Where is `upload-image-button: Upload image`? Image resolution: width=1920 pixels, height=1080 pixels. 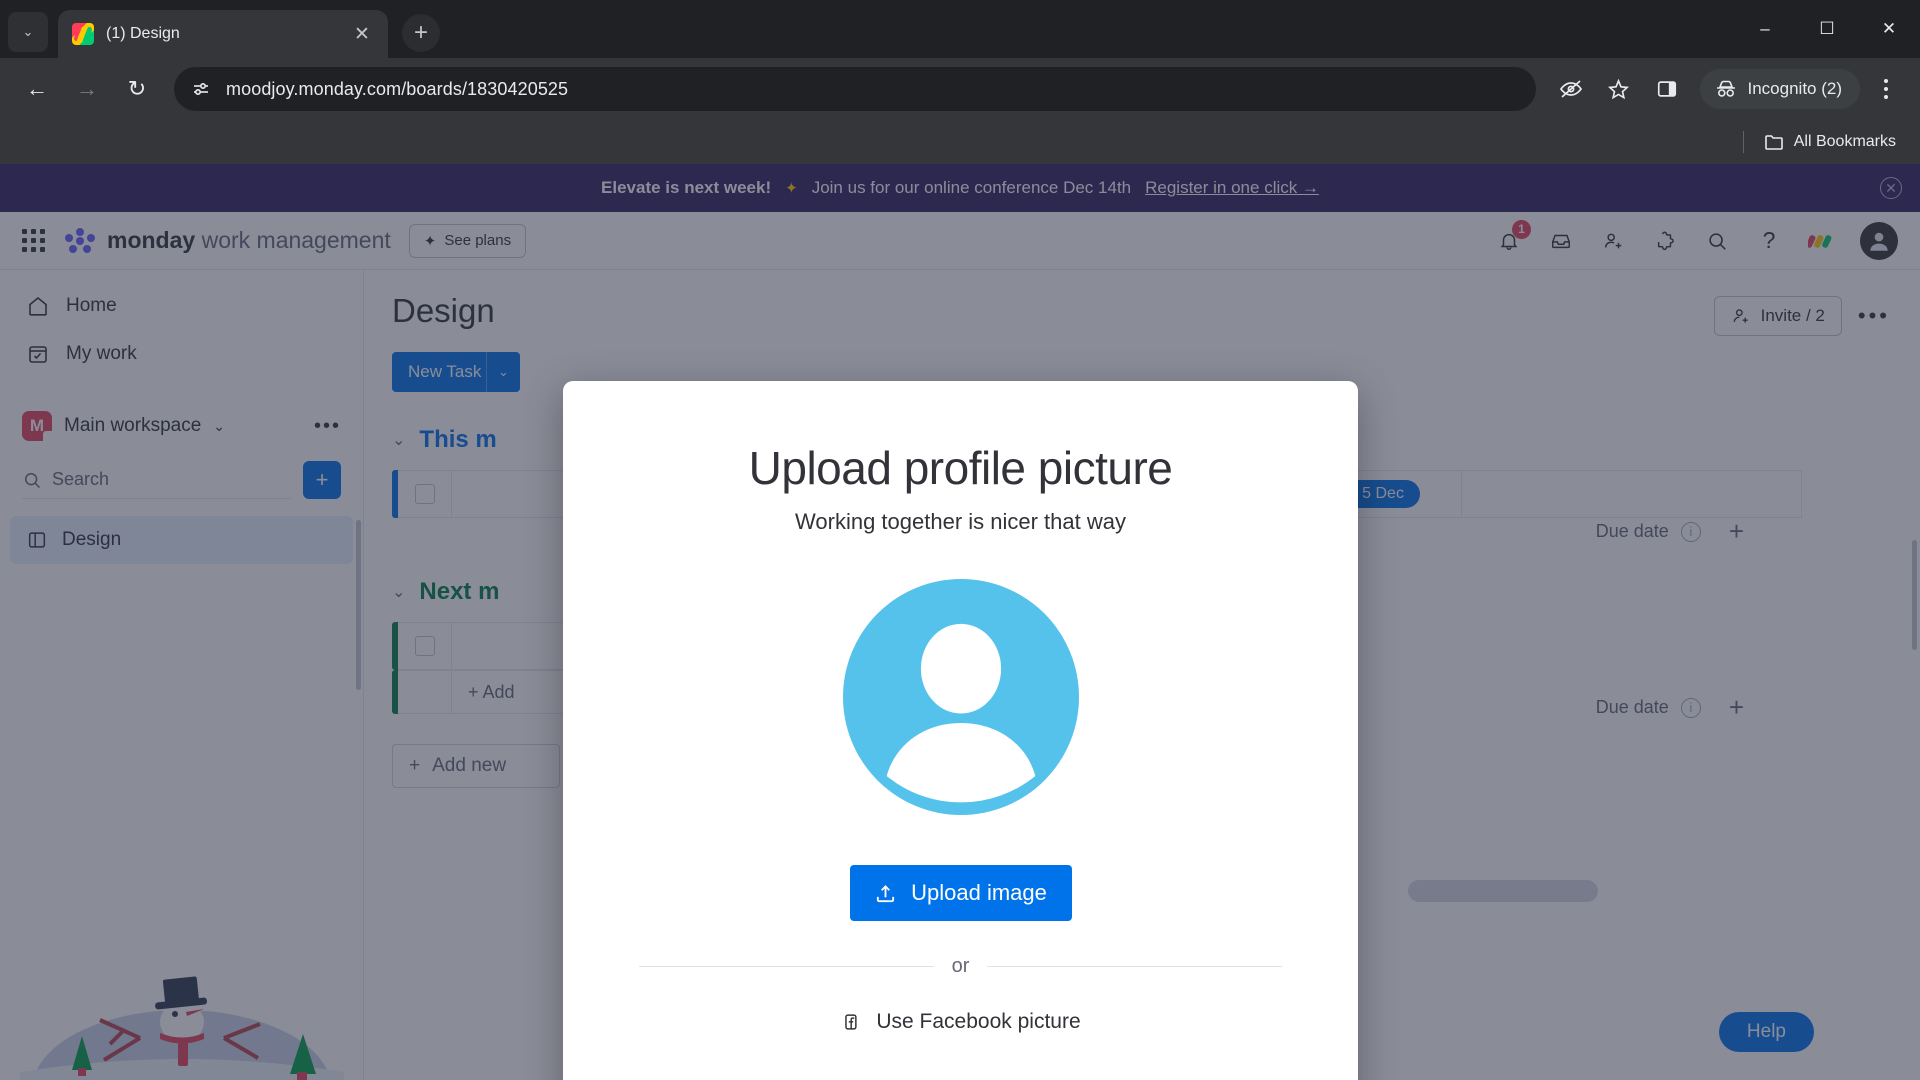
upload-image-button: Upload image is located at coordinates (960, 893).